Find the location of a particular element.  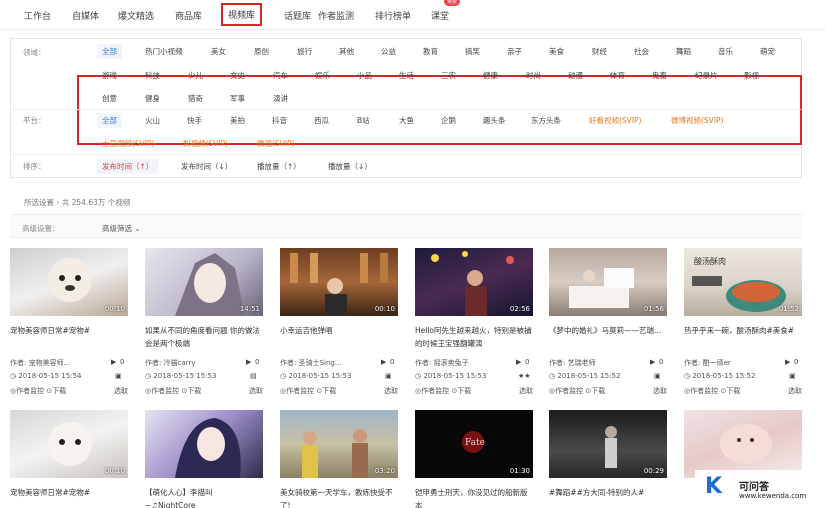

platform-item: 梨视频(SVIP) is located at coordinates (205, 143).